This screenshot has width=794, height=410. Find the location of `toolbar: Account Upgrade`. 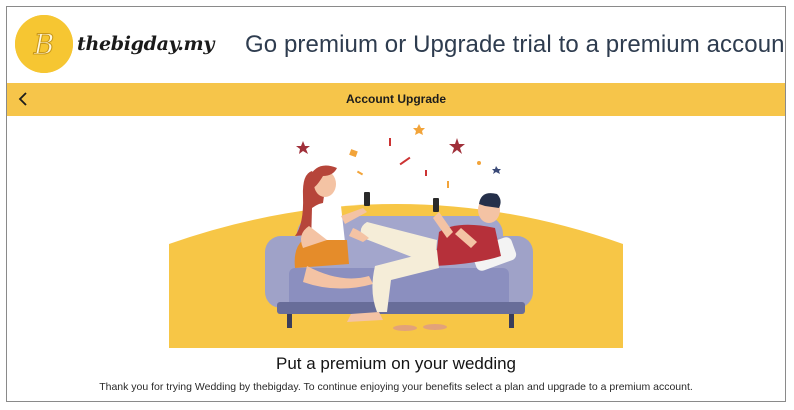

toolbar: Account Upgrade is located at coordinates (396, 99).